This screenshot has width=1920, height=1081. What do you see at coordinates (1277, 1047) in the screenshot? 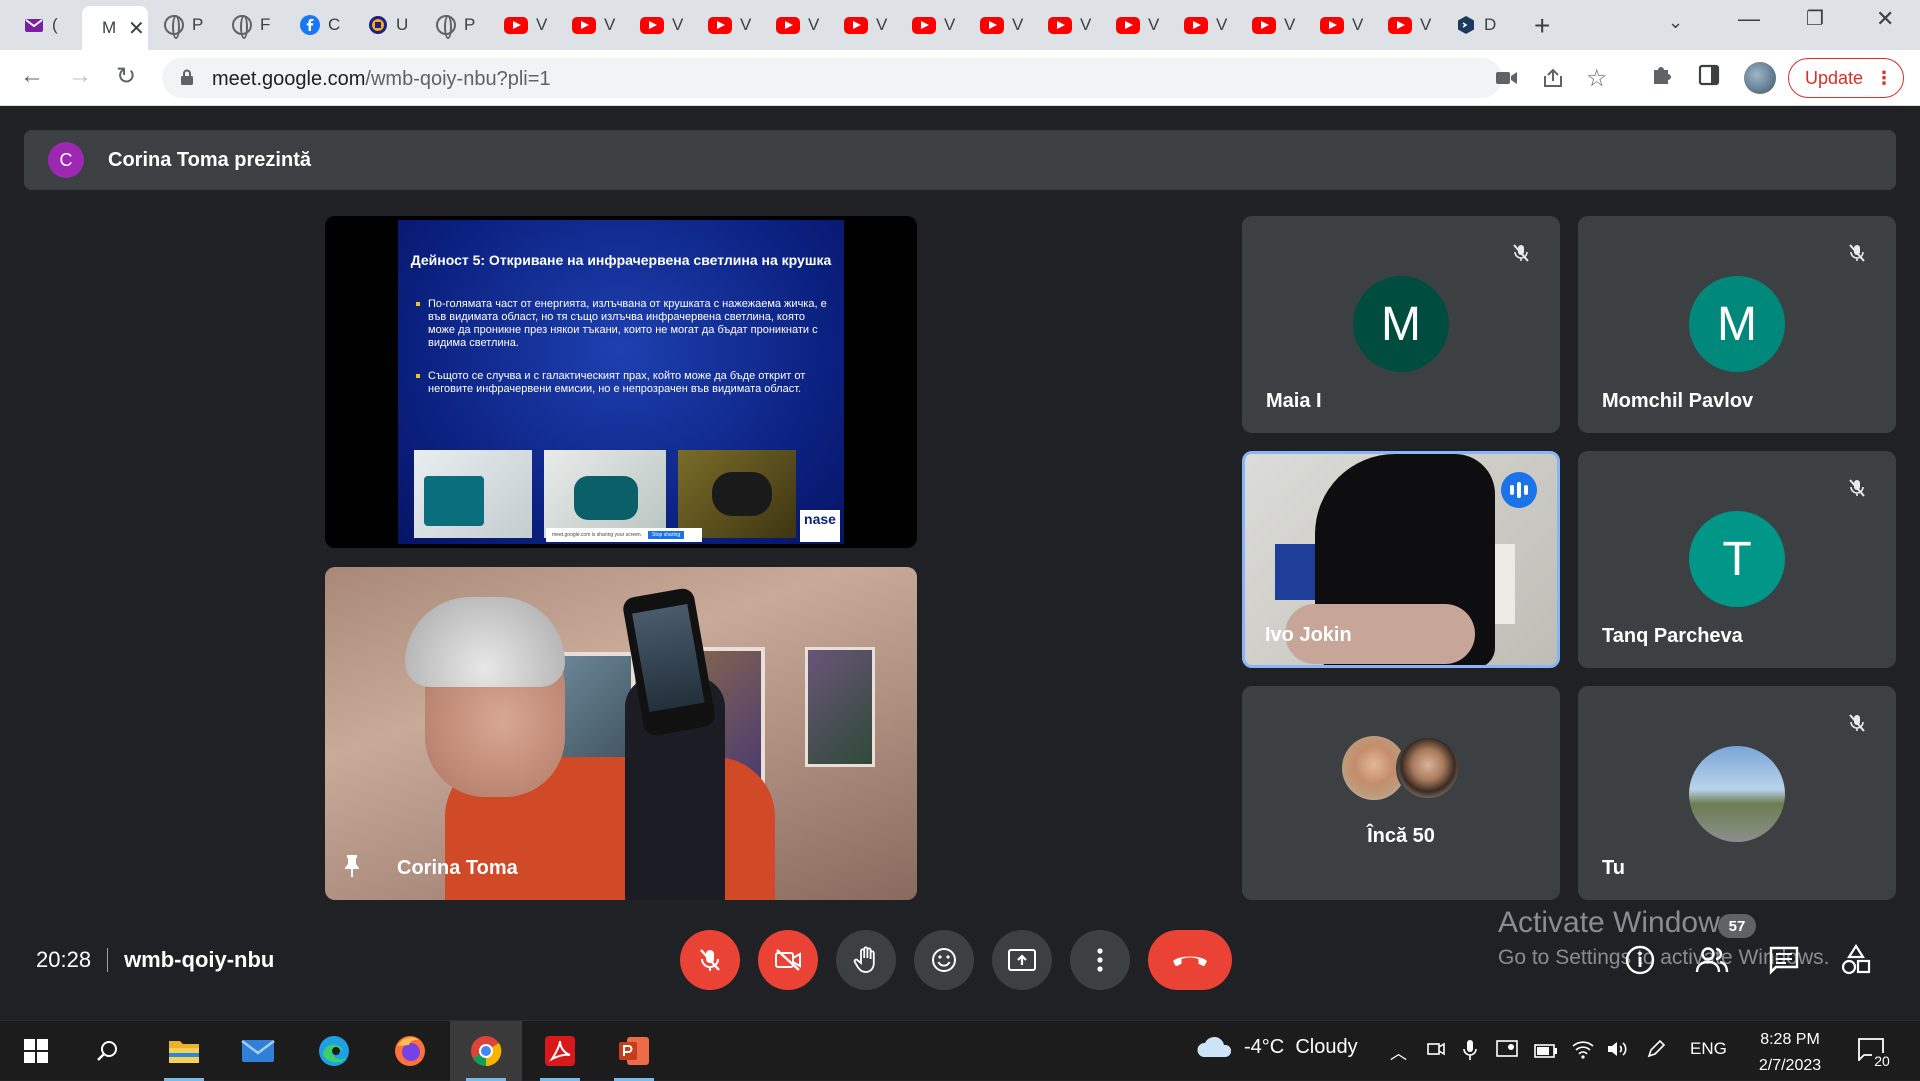
I see `weather-widget: -4°C Cloudy` at bounding box center [1277, 1047].